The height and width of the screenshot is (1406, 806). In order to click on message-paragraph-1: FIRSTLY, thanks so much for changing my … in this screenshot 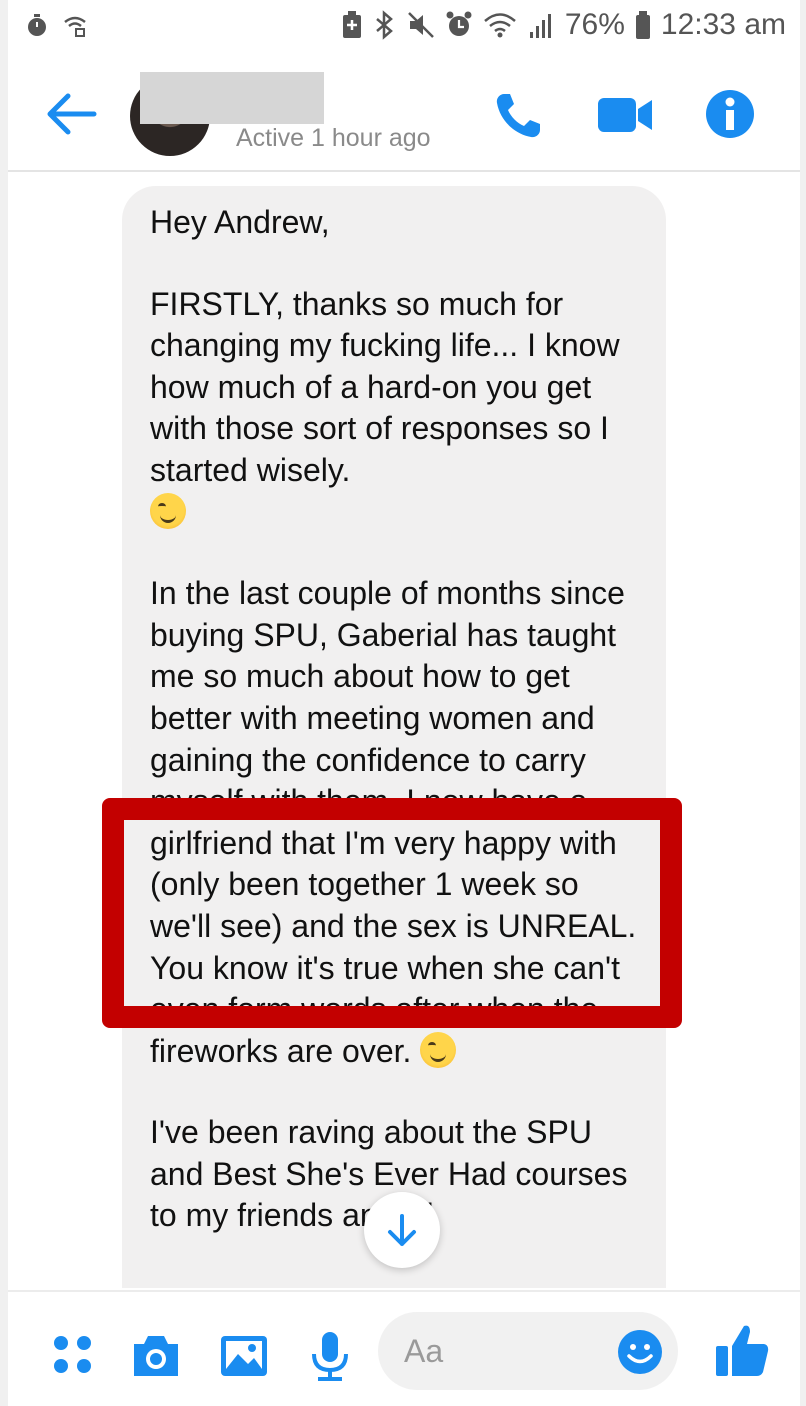, I will do `click(385, 386)`.